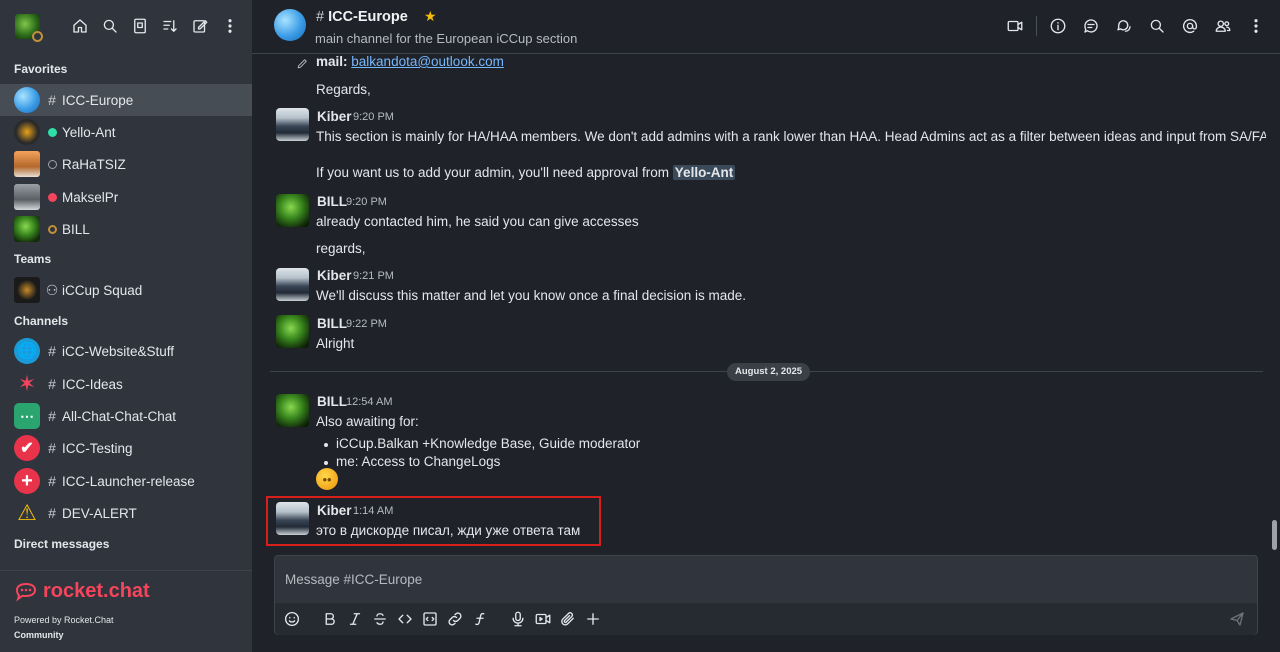 This screenshot has width=1280, height=652. I want to click on favorite-star-icon: ★, so click(430, 16).